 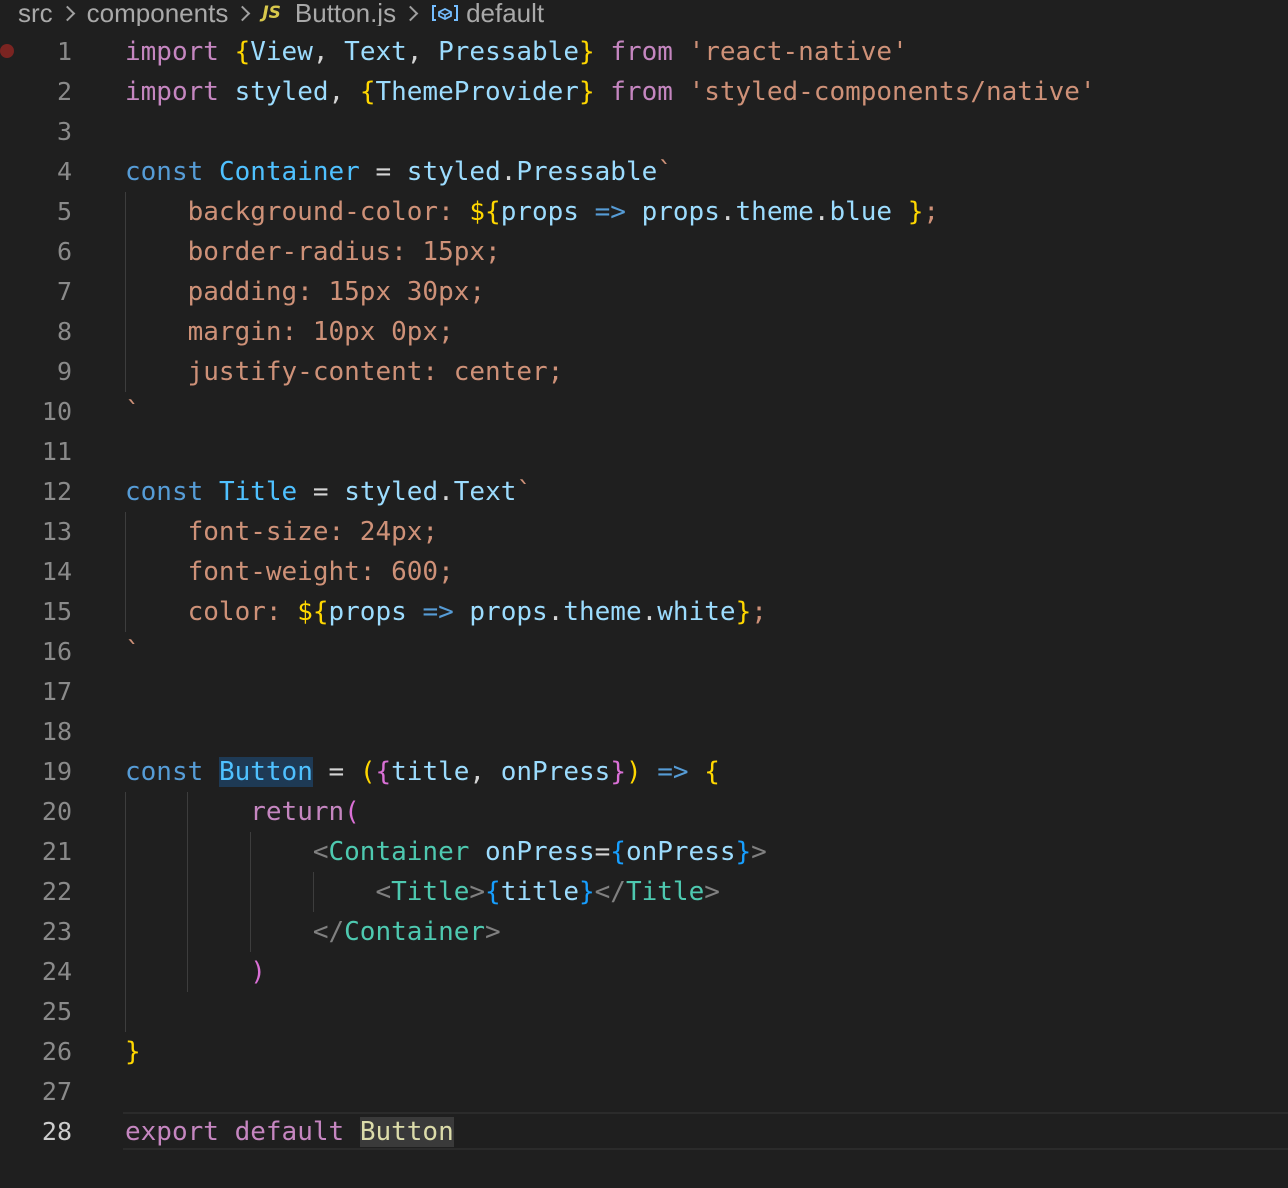 What do you see at coordinates (56, 571) in the screenshot?
I see `line-number: 14` at bounding box center [56, 571].